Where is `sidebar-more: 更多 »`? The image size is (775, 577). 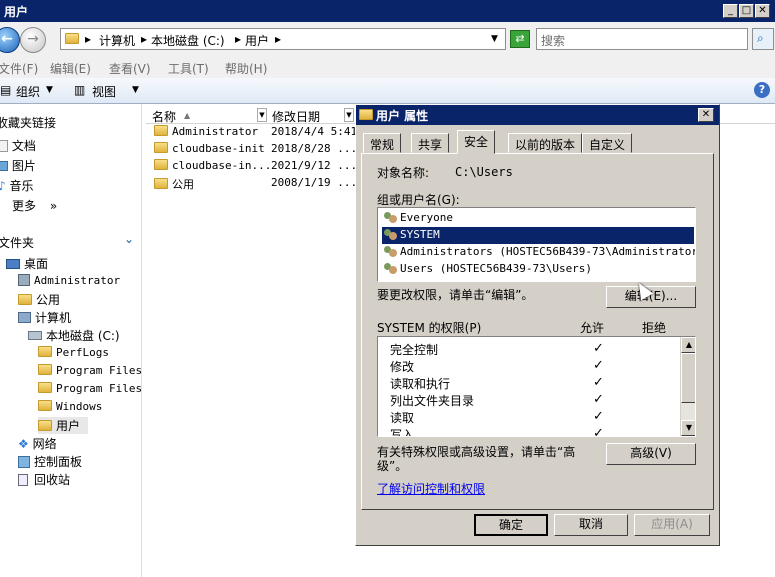
sidebar-more: 更多 » is located at coordinates (34, 205).